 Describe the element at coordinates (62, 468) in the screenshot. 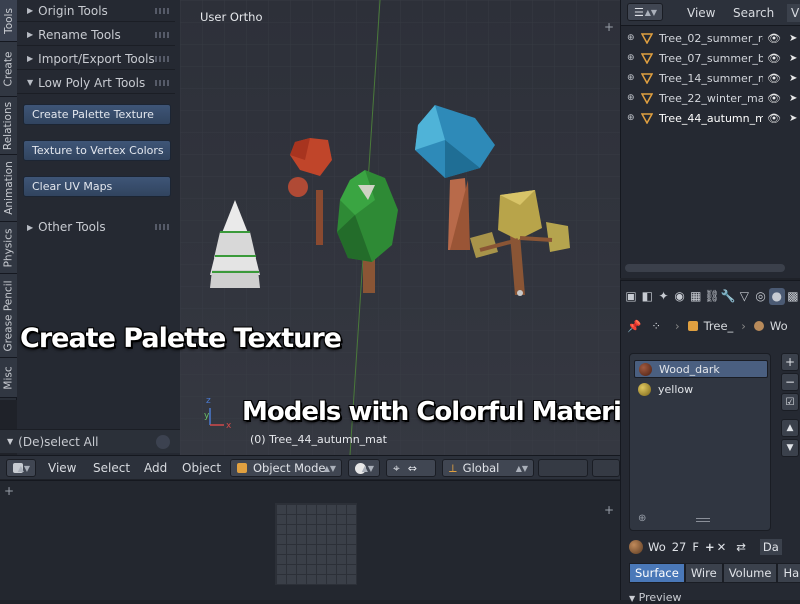

I see `menu-view: View` at that location.